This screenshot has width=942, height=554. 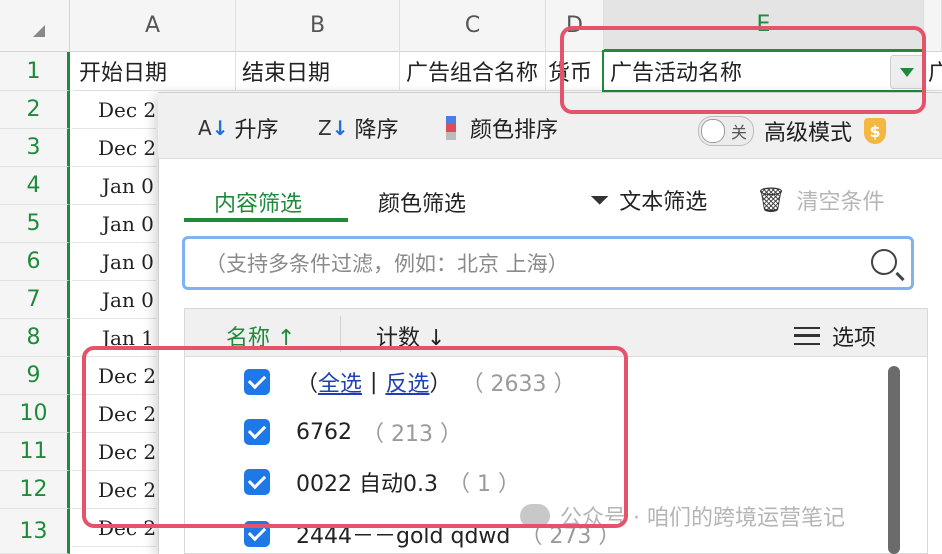 What do you see at coordinates (35, 414) in the screenshot?
I see `row-header: 10` at bounding box center [35, 414].